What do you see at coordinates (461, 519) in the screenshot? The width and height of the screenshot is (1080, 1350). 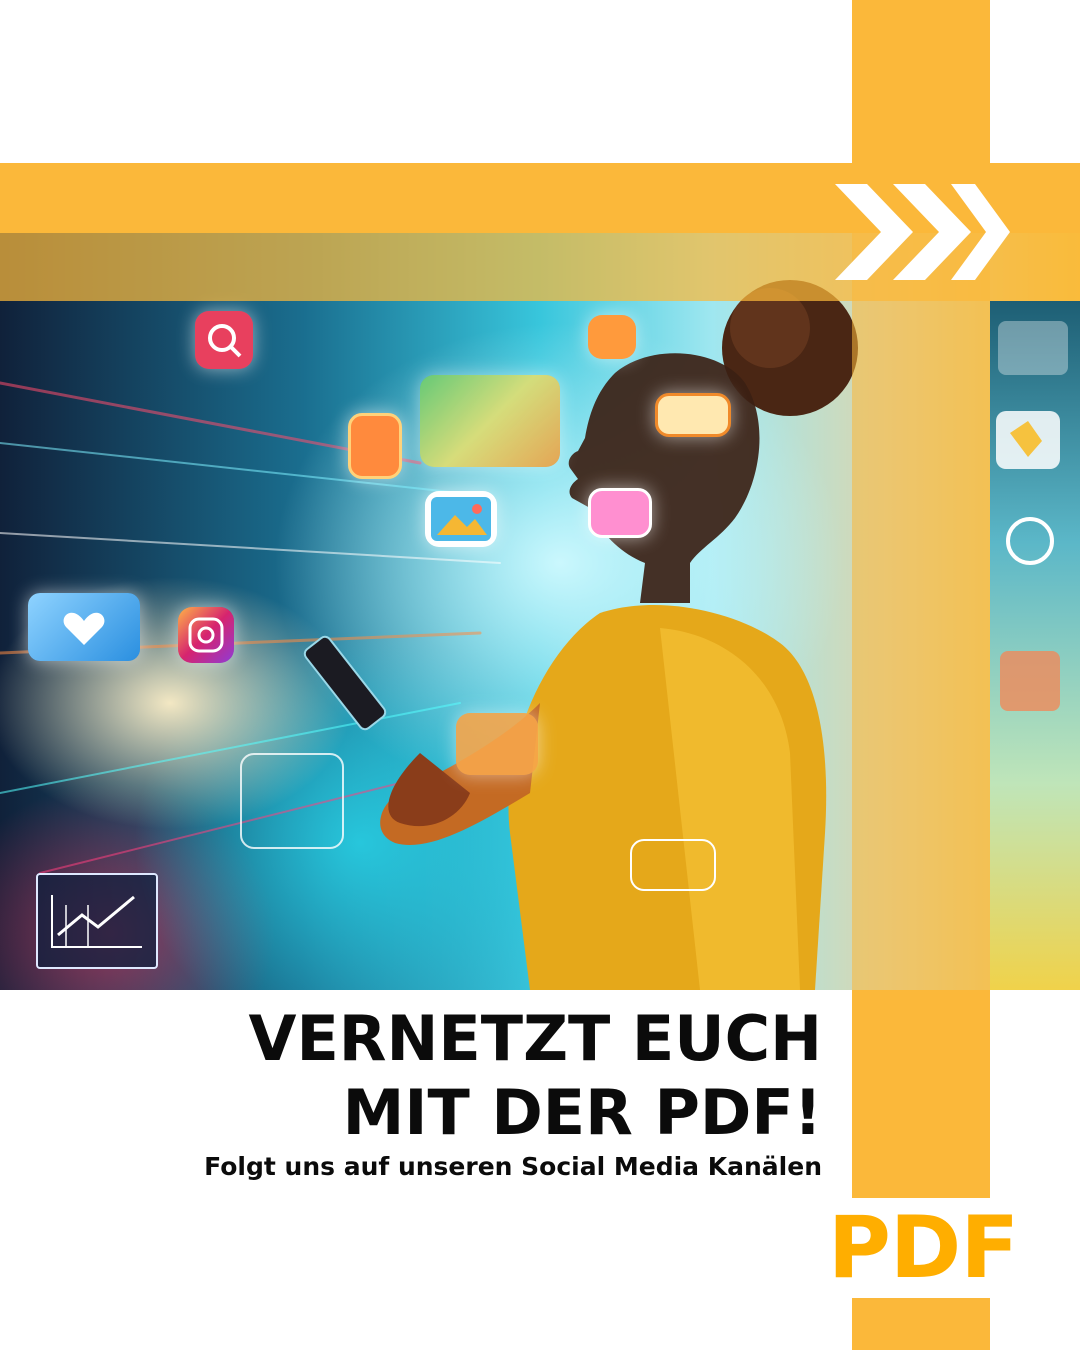 I see `image-icon` at bounding box center [461, 519].